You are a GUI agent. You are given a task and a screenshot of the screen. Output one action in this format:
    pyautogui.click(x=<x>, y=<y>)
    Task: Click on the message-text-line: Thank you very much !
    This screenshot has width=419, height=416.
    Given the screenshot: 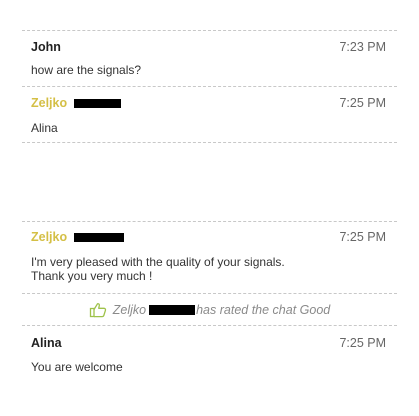 What is the action you would take?
    pyautogui.click(x=92, y=276)
    